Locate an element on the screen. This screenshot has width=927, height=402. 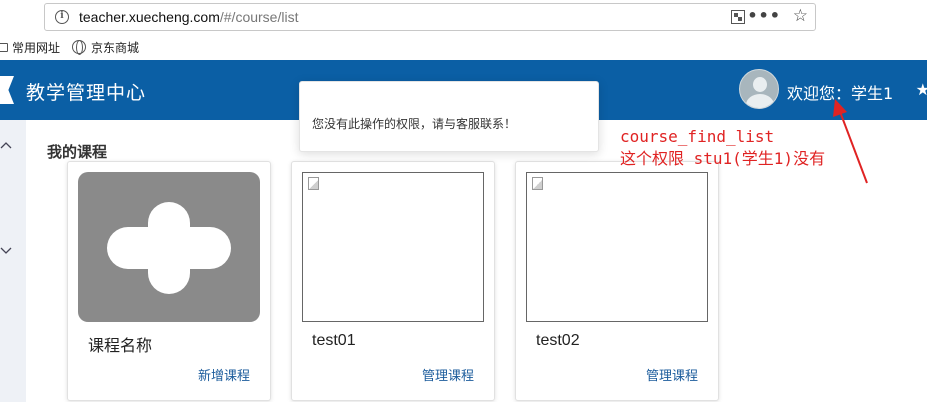
annotation-line-2: 这个权限 stu1(学生1)没有 is located at coordinates (723, 158).